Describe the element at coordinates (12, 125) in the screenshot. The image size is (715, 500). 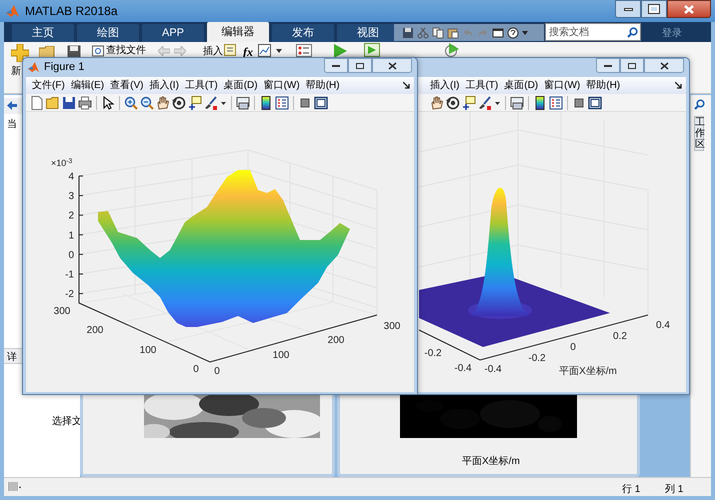
I see `panel-header: 当` at that location.